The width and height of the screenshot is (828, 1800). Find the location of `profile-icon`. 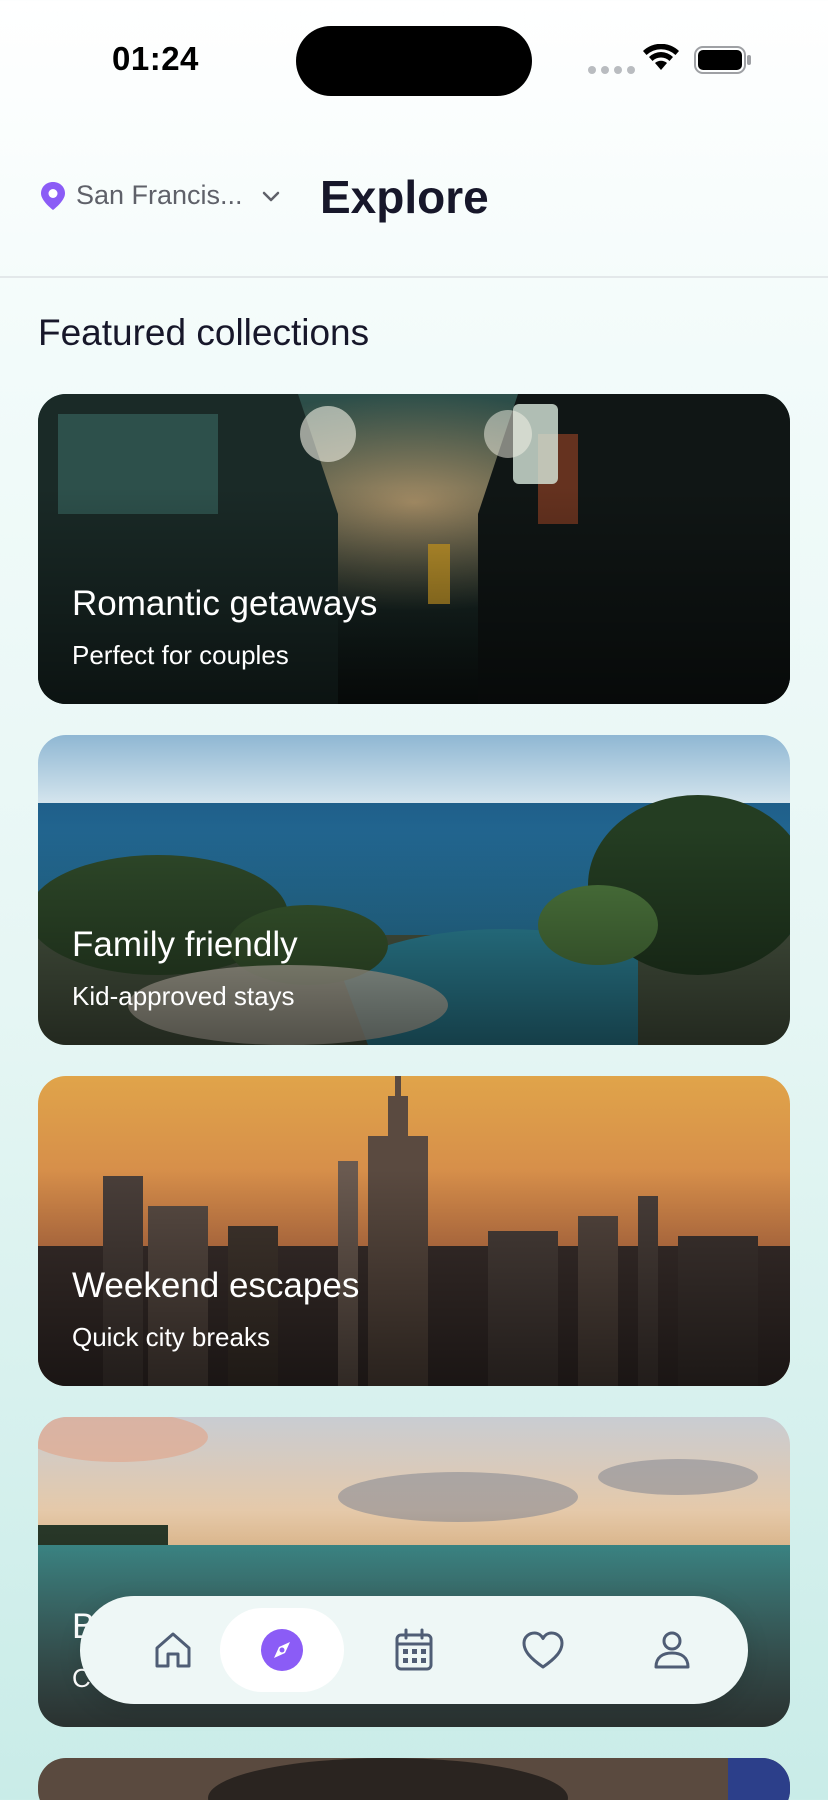

profile-icon is located at coordinates (672, 1650).